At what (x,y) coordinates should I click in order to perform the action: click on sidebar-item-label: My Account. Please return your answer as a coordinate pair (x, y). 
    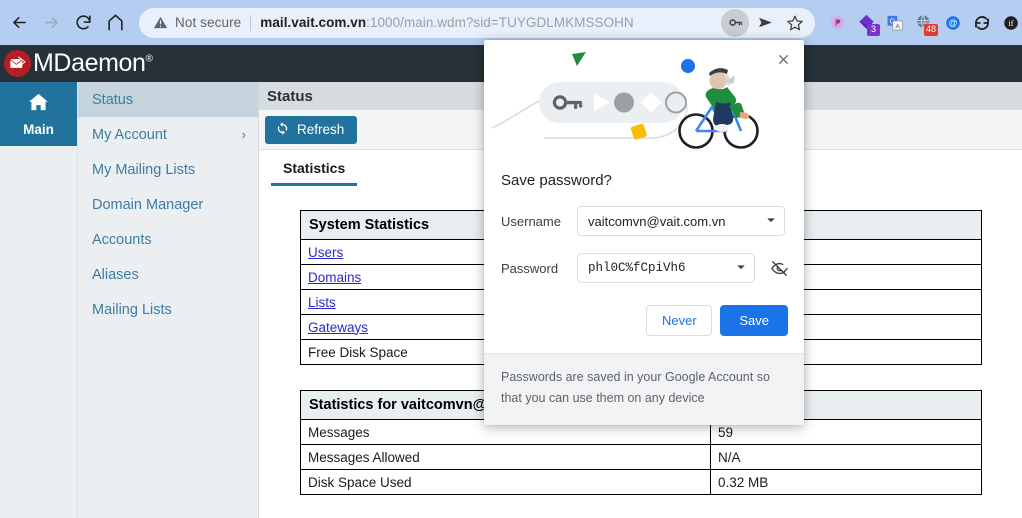
    Looking at the image, I should click on (129, 134).